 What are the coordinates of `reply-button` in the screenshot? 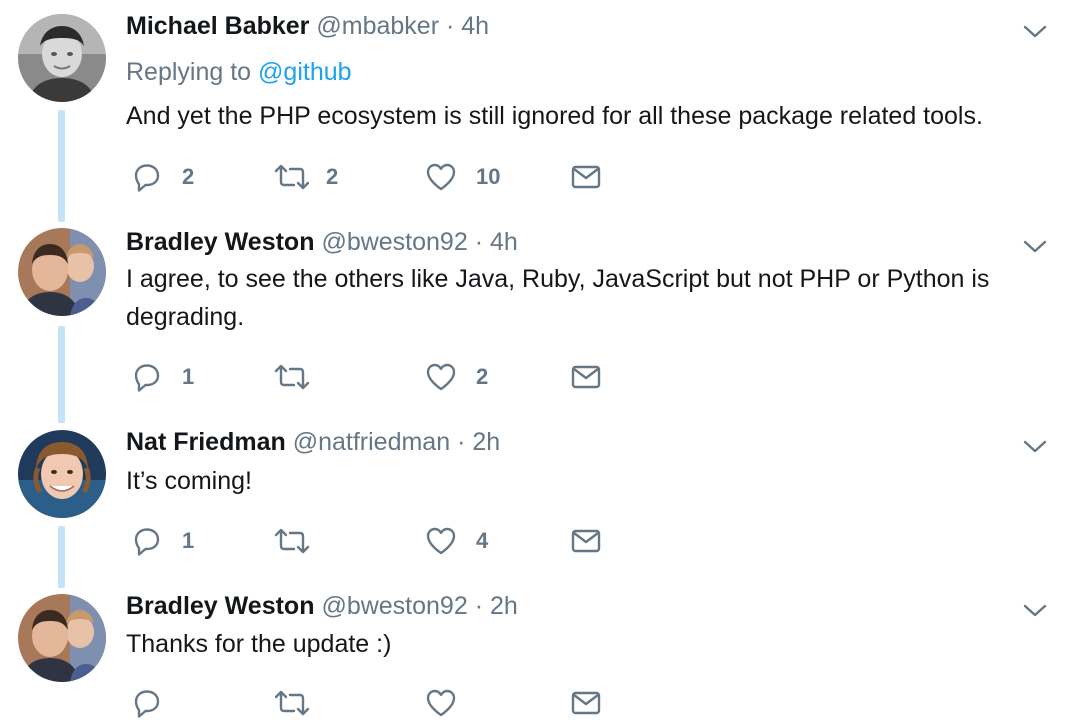 It's located at (156, 703).